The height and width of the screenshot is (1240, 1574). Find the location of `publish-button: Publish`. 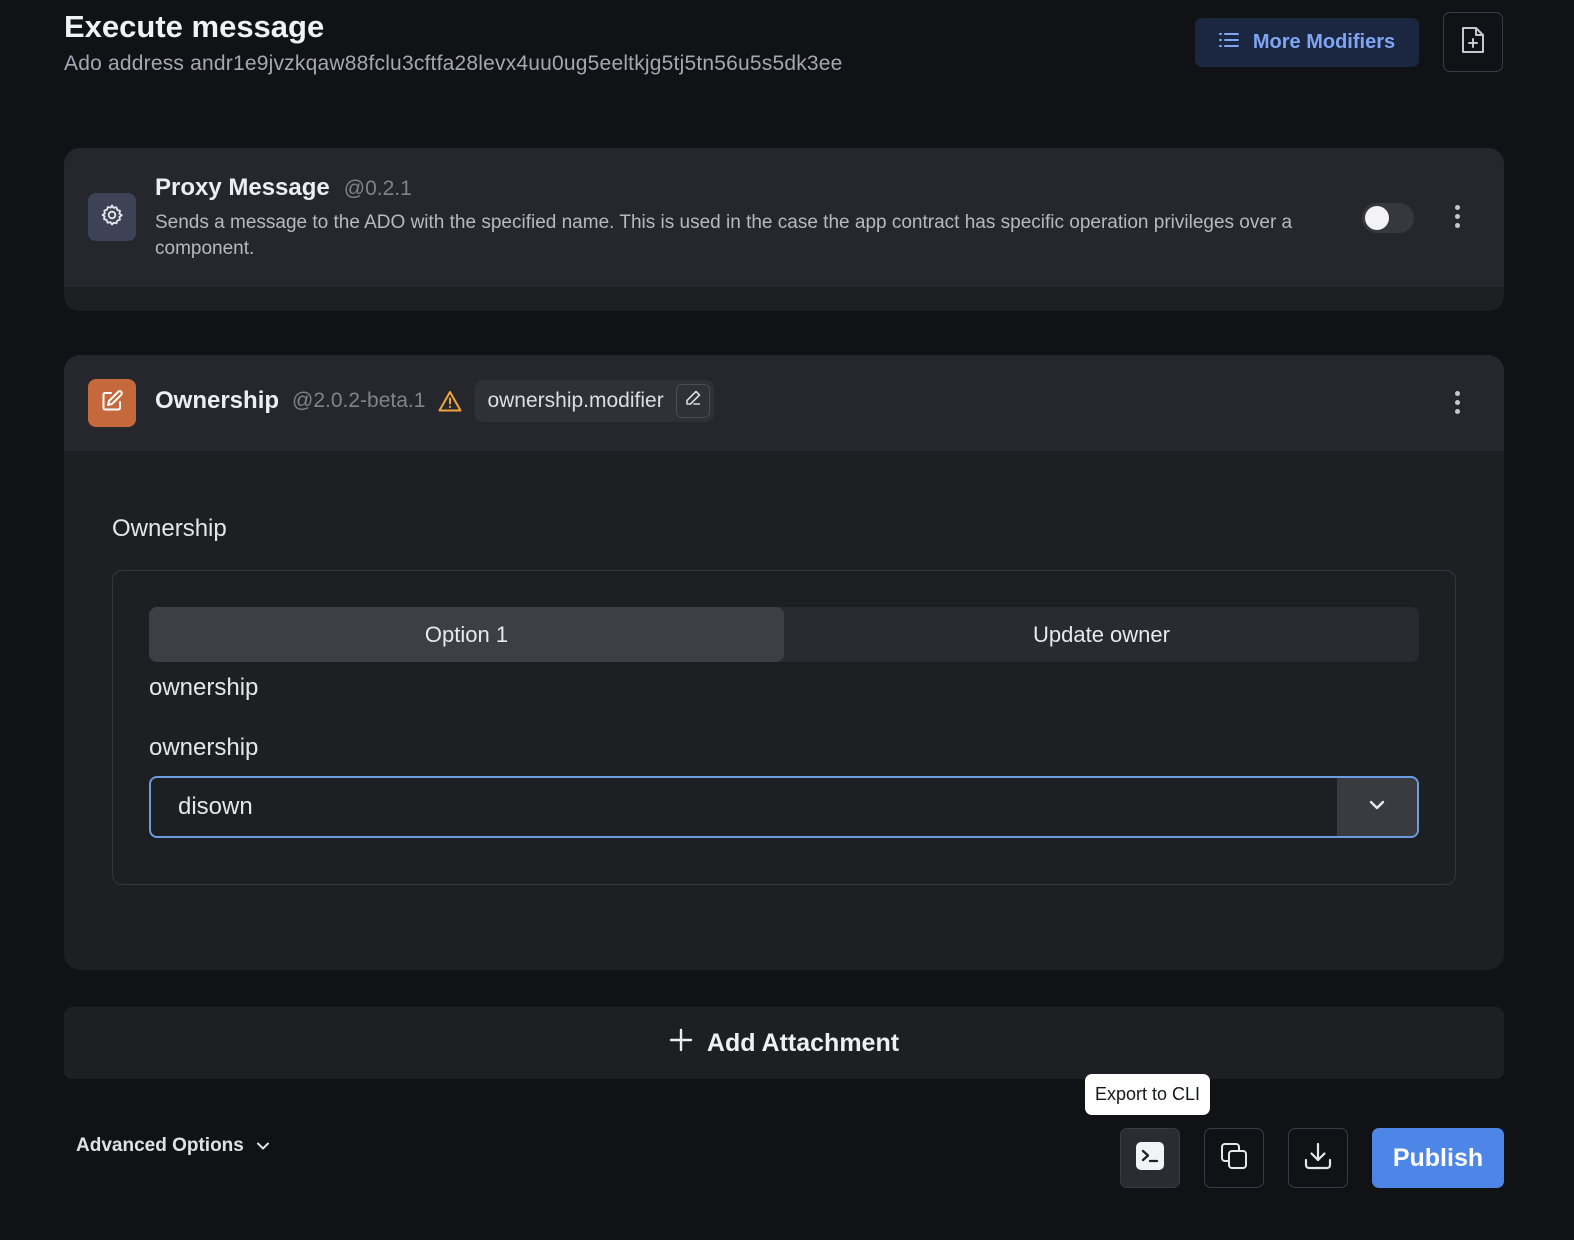

publish-button: Publish is located at coordinates (1438, 1158).